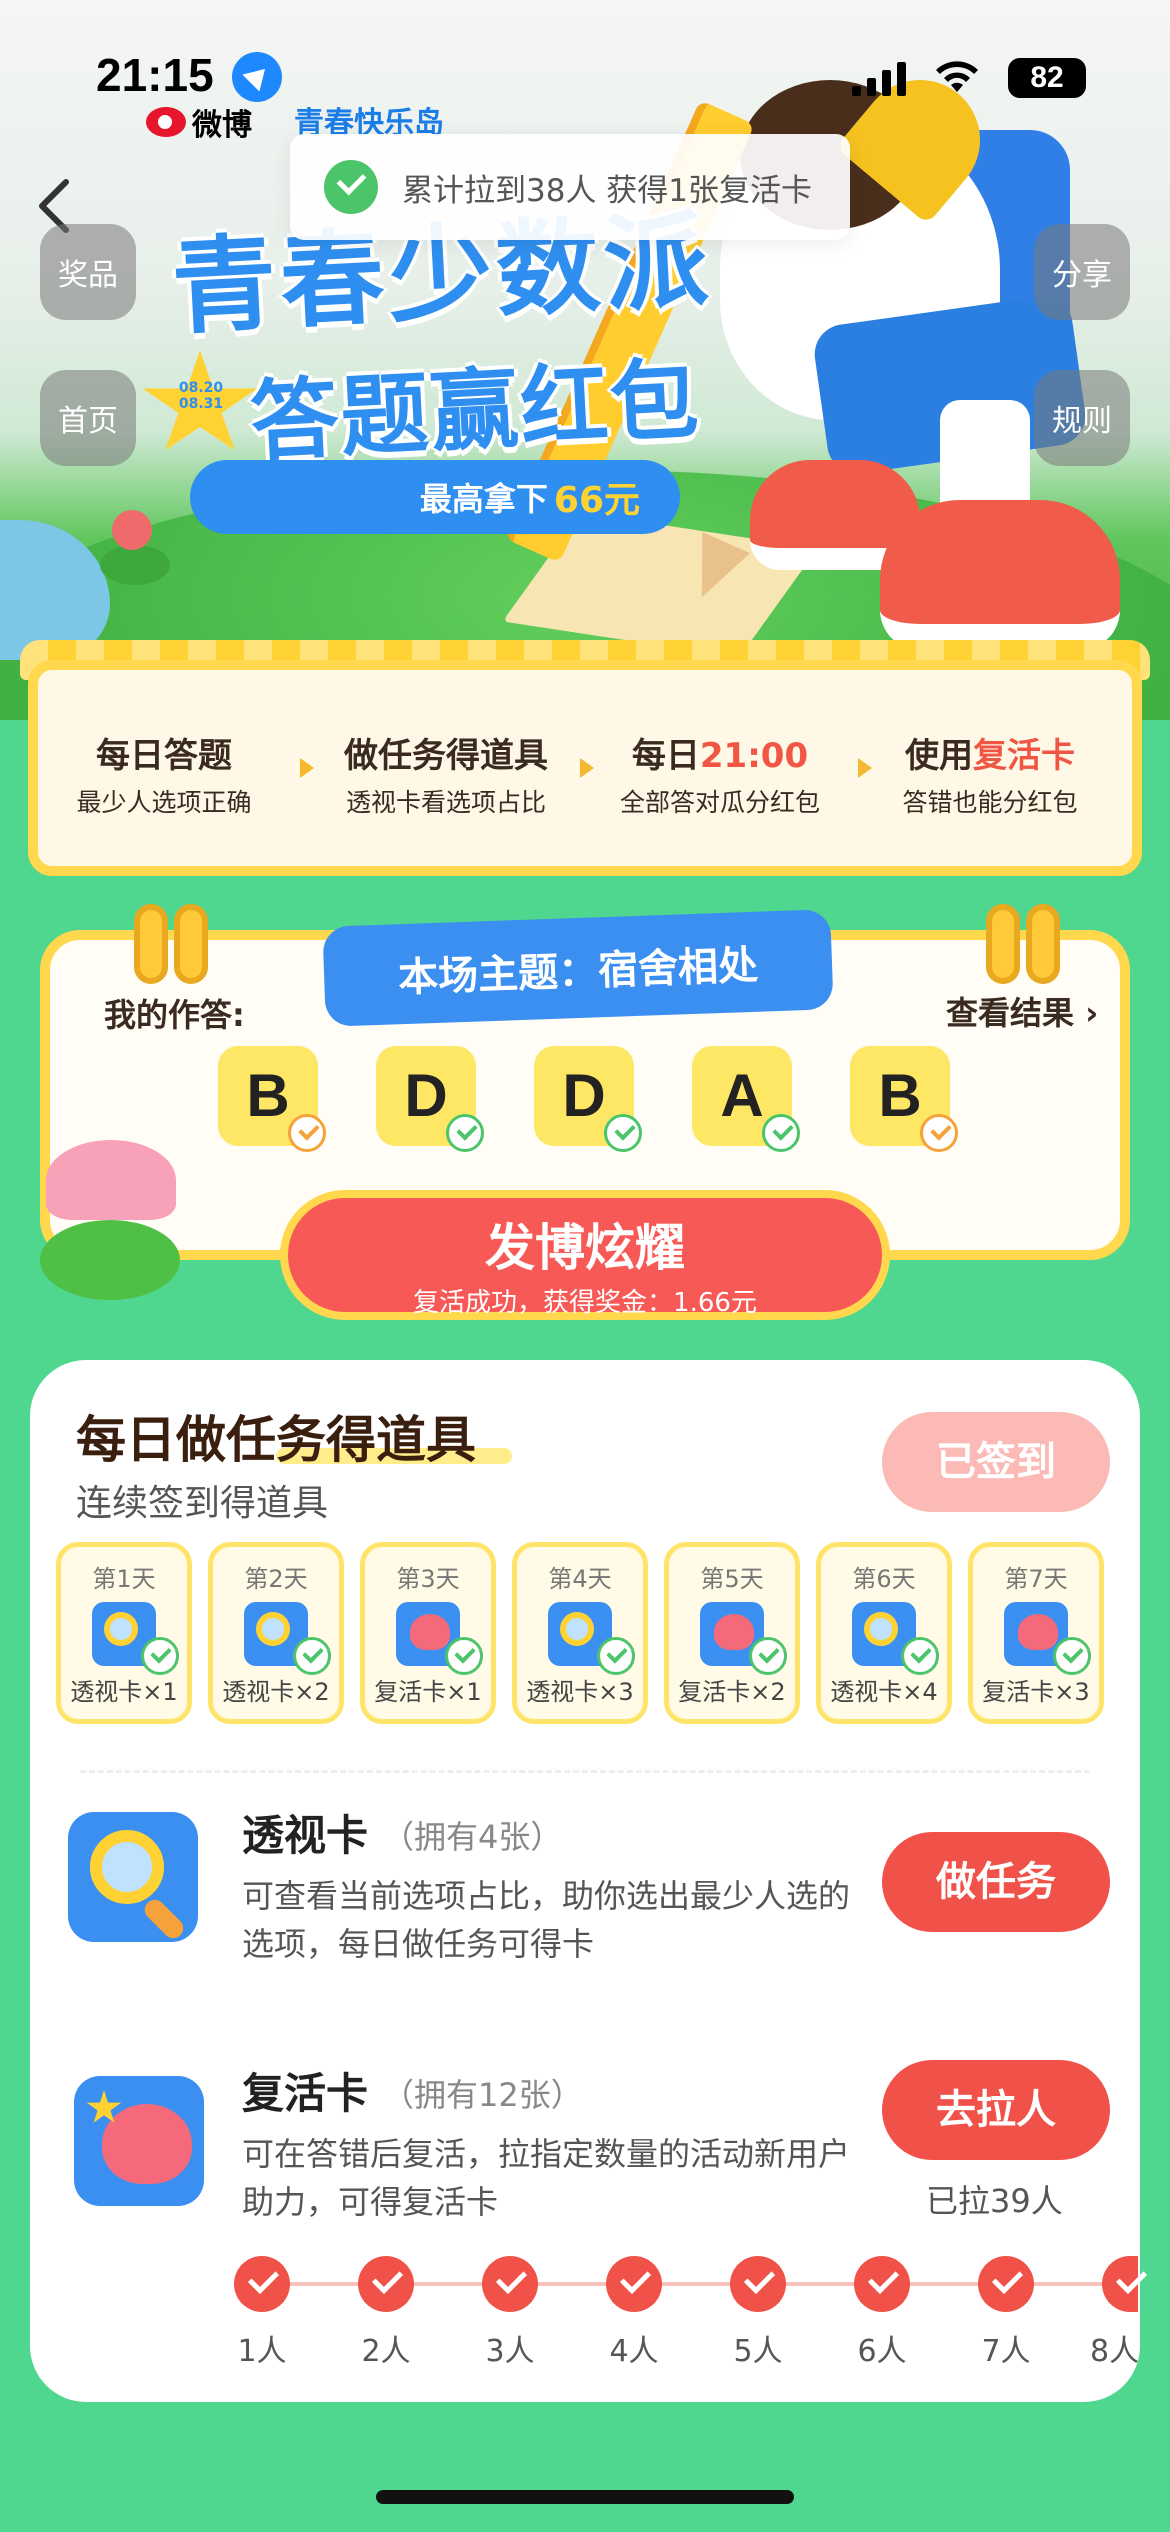 The height and width of the screenshot is (2532, 1170). I want to click on day-label: 第7天, so click(1036, 1579).